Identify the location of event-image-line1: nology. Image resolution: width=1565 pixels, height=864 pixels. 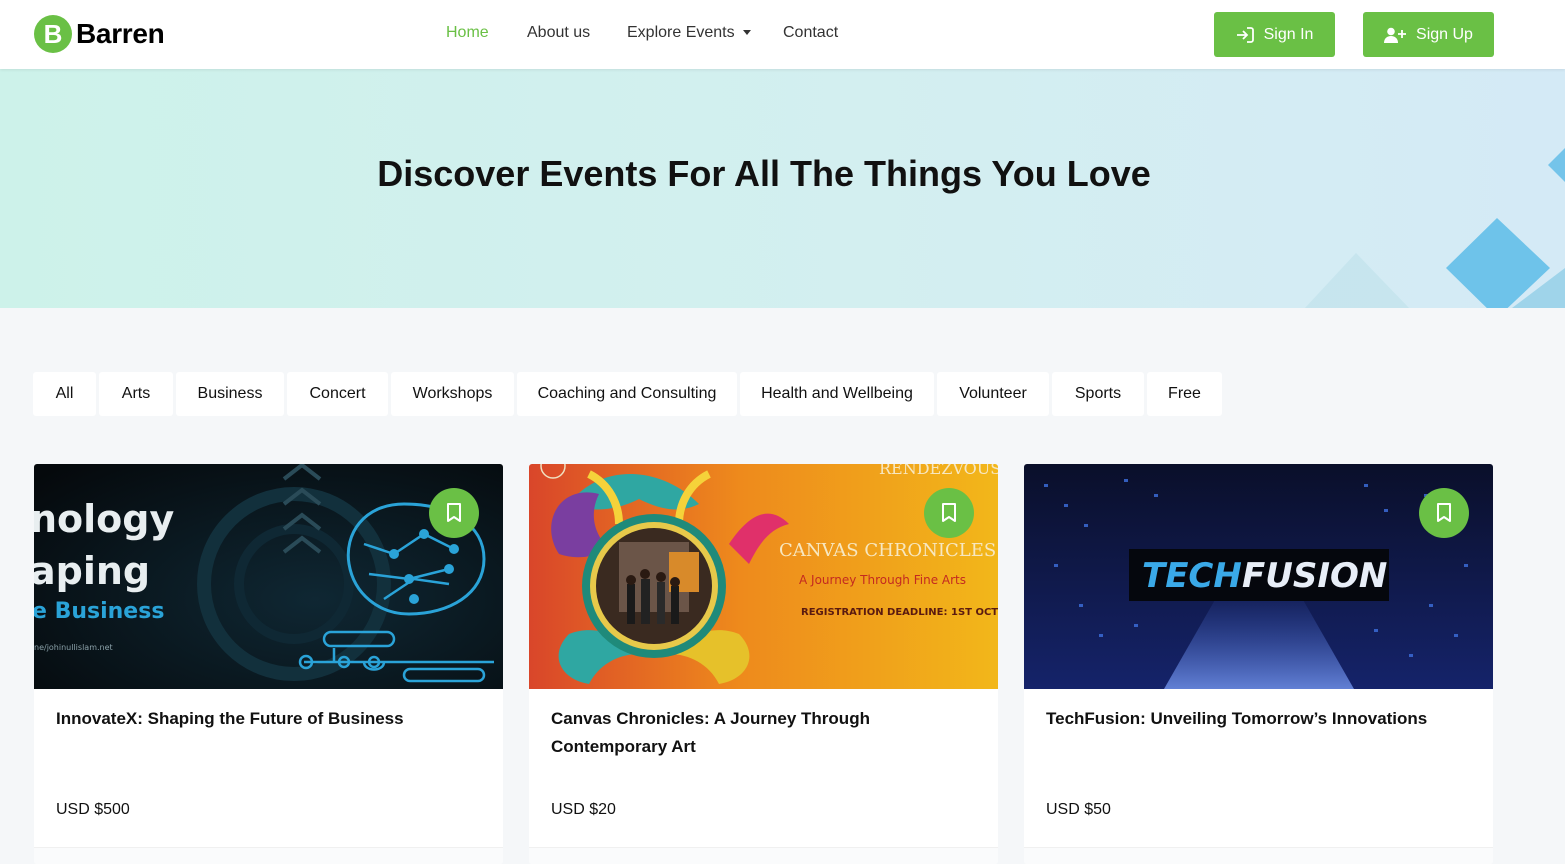
(104, 519).